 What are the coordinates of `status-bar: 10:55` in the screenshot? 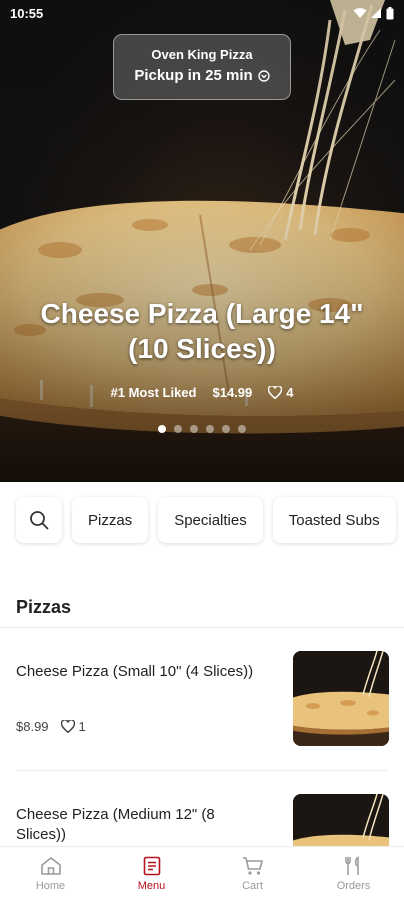 It's located at (202, 13).